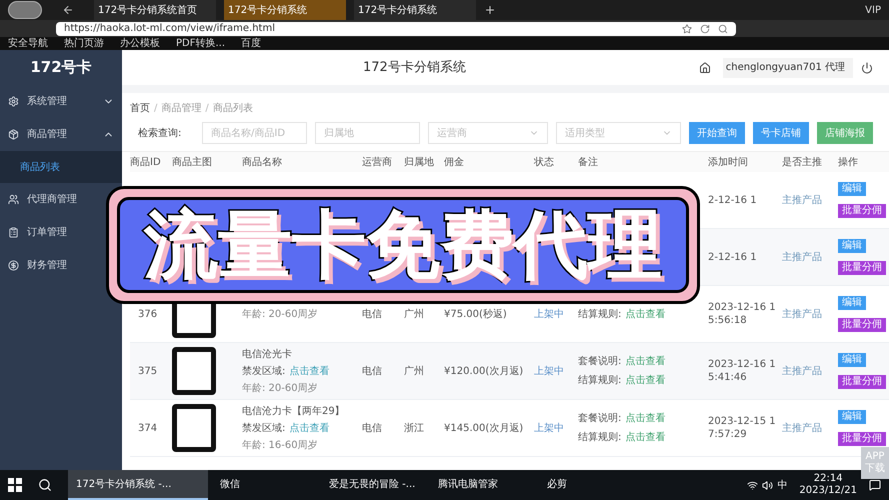 The image size is (889, 500). What do you see at coordinates (294, 411) in the screenshot?
I see `product-name: 电信沧力卡【两年29】` at bounding box center [294, 411].